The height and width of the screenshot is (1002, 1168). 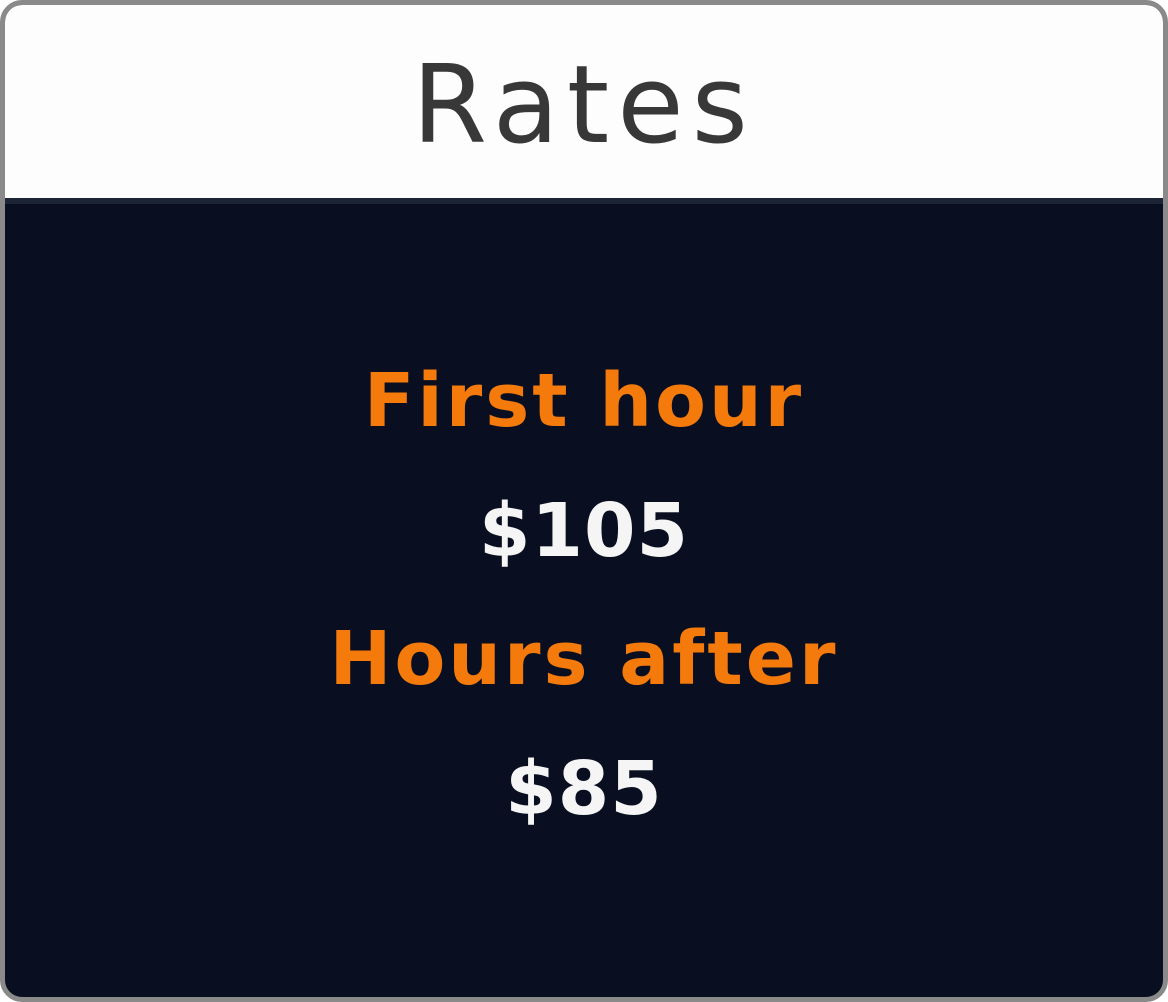 I want to click on rate-price-first-hour: $105, so click(x=584, y=531).